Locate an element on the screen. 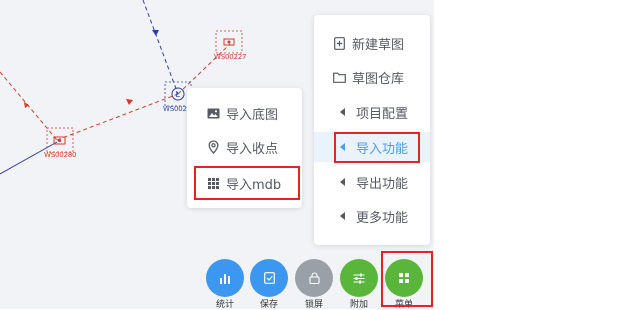 The height and width of the screenshot is (310, 620). menu-item-import-basemap: 导入底图 is located at coordinates (242, 113).